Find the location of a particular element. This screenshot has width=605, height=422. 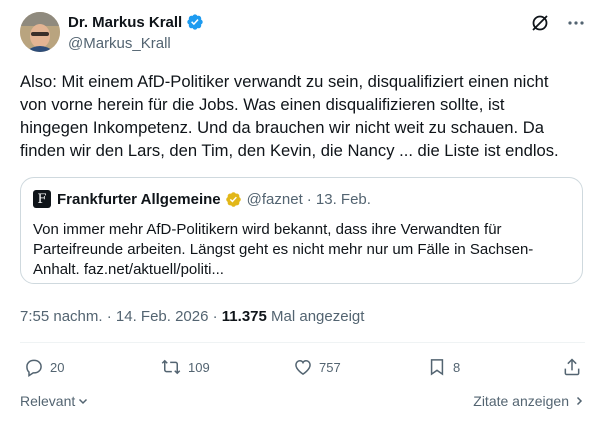

author-name-row: Dr. Markus Krall is located at coordinates (136, 22).